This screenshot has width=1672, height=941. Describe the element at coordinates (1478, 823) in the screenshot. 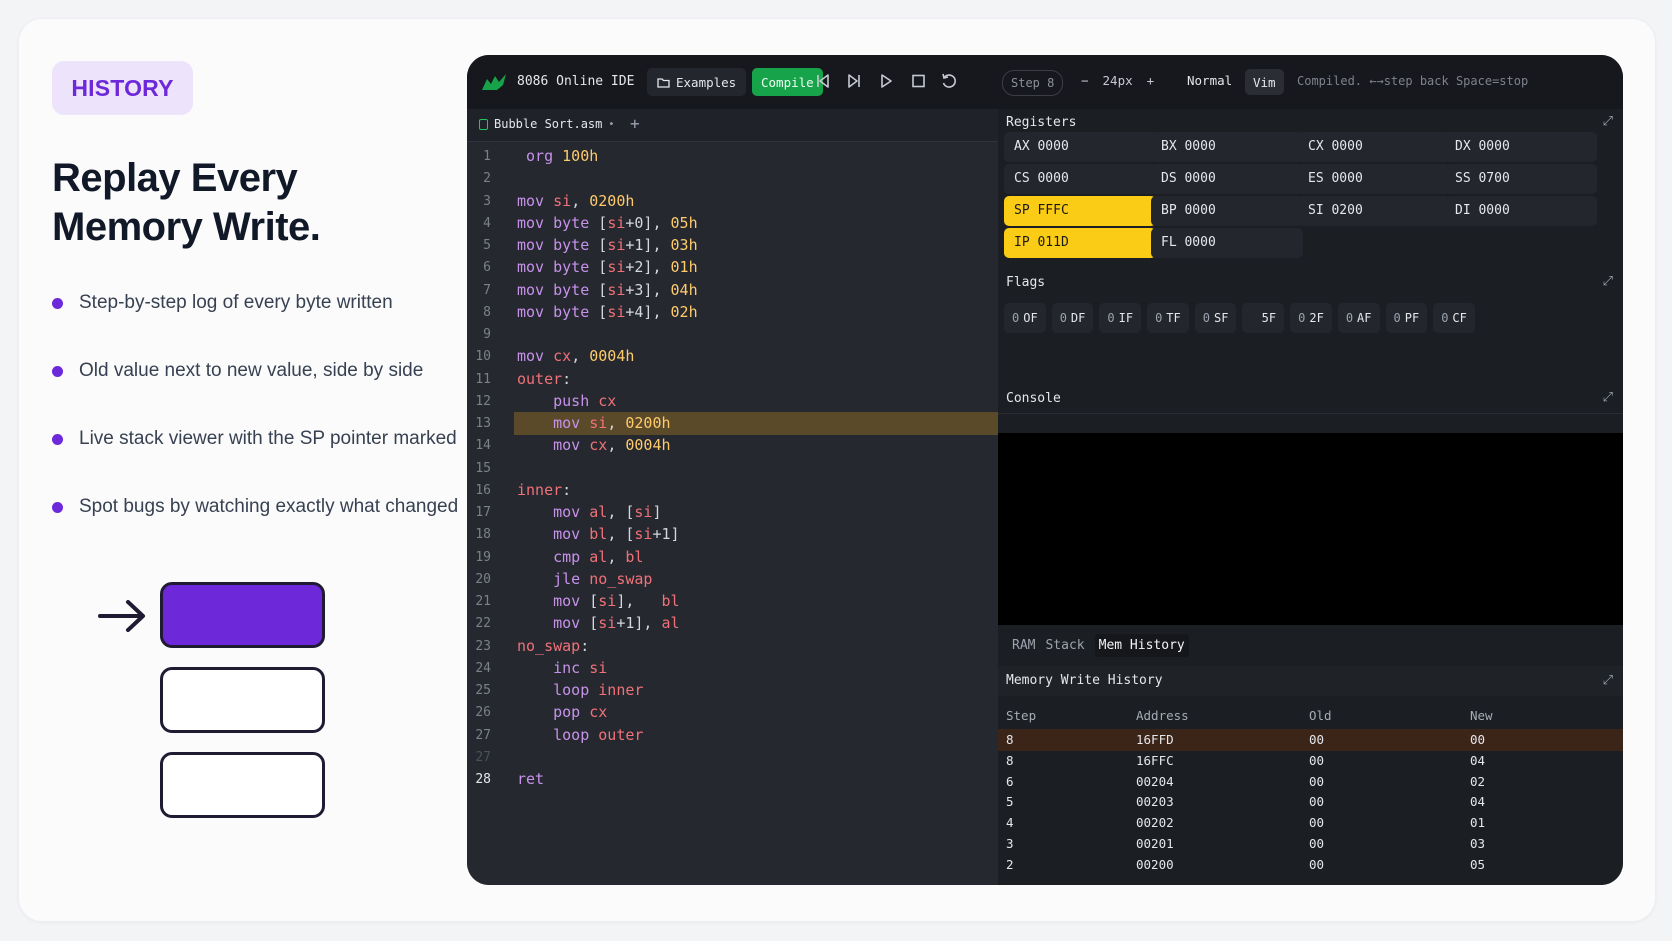

I see `table-cell: 01` at that location.